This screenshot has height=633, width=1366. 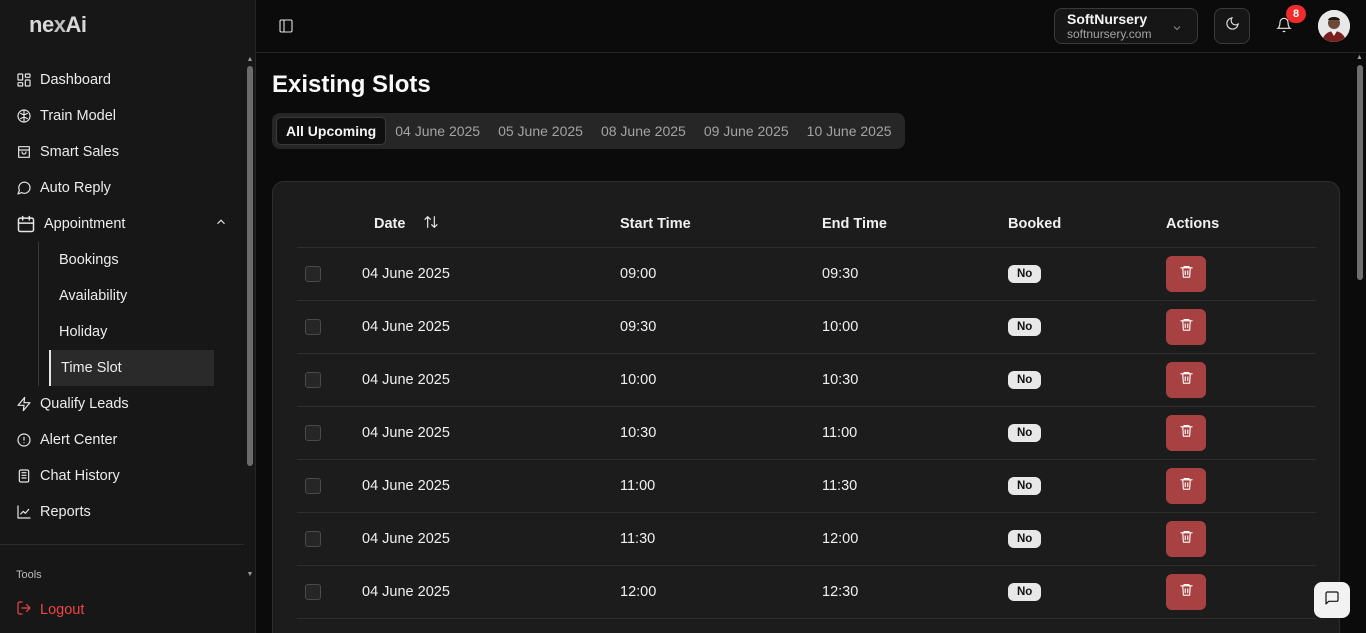 What do you see at coordinates (79, 440) in the screenshot?
I see `sidebar-item-label: Alert Center` at bounding box center [79, 440].